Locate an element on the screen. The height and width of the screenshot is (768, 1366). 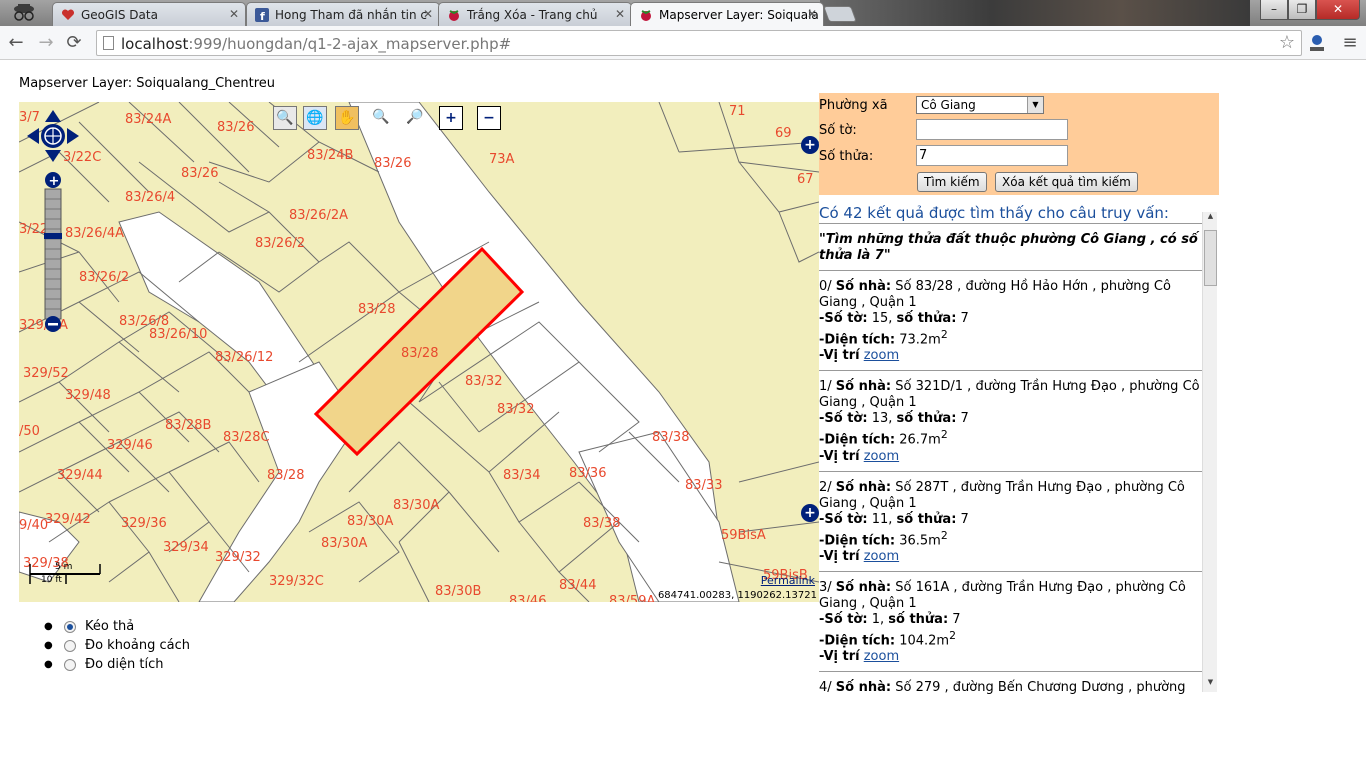
tab-trang-xoa: Trắng Xóa - Trang chủ ✕ is located at coordinates (535, 14).